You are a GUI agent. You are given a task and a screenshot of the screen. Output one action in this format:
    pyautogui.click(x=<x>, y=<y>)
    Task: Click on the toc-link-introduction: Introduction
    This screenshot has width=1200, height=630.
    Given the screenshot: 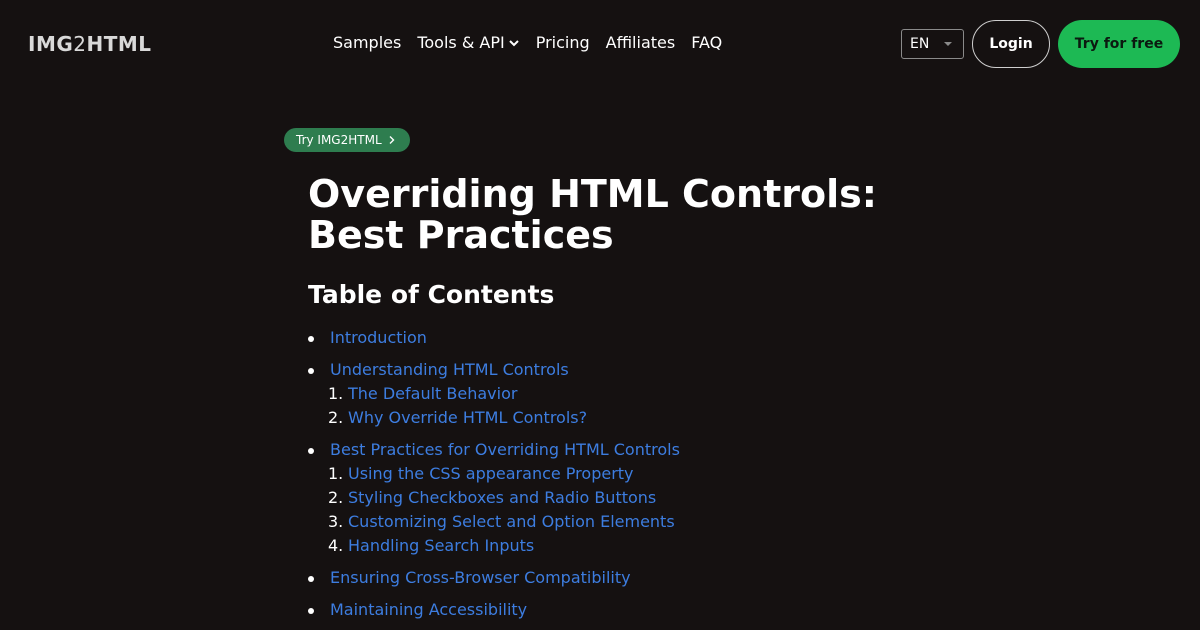 What is the action you would take?
    pyautogui.click(x=378, y=337)
    